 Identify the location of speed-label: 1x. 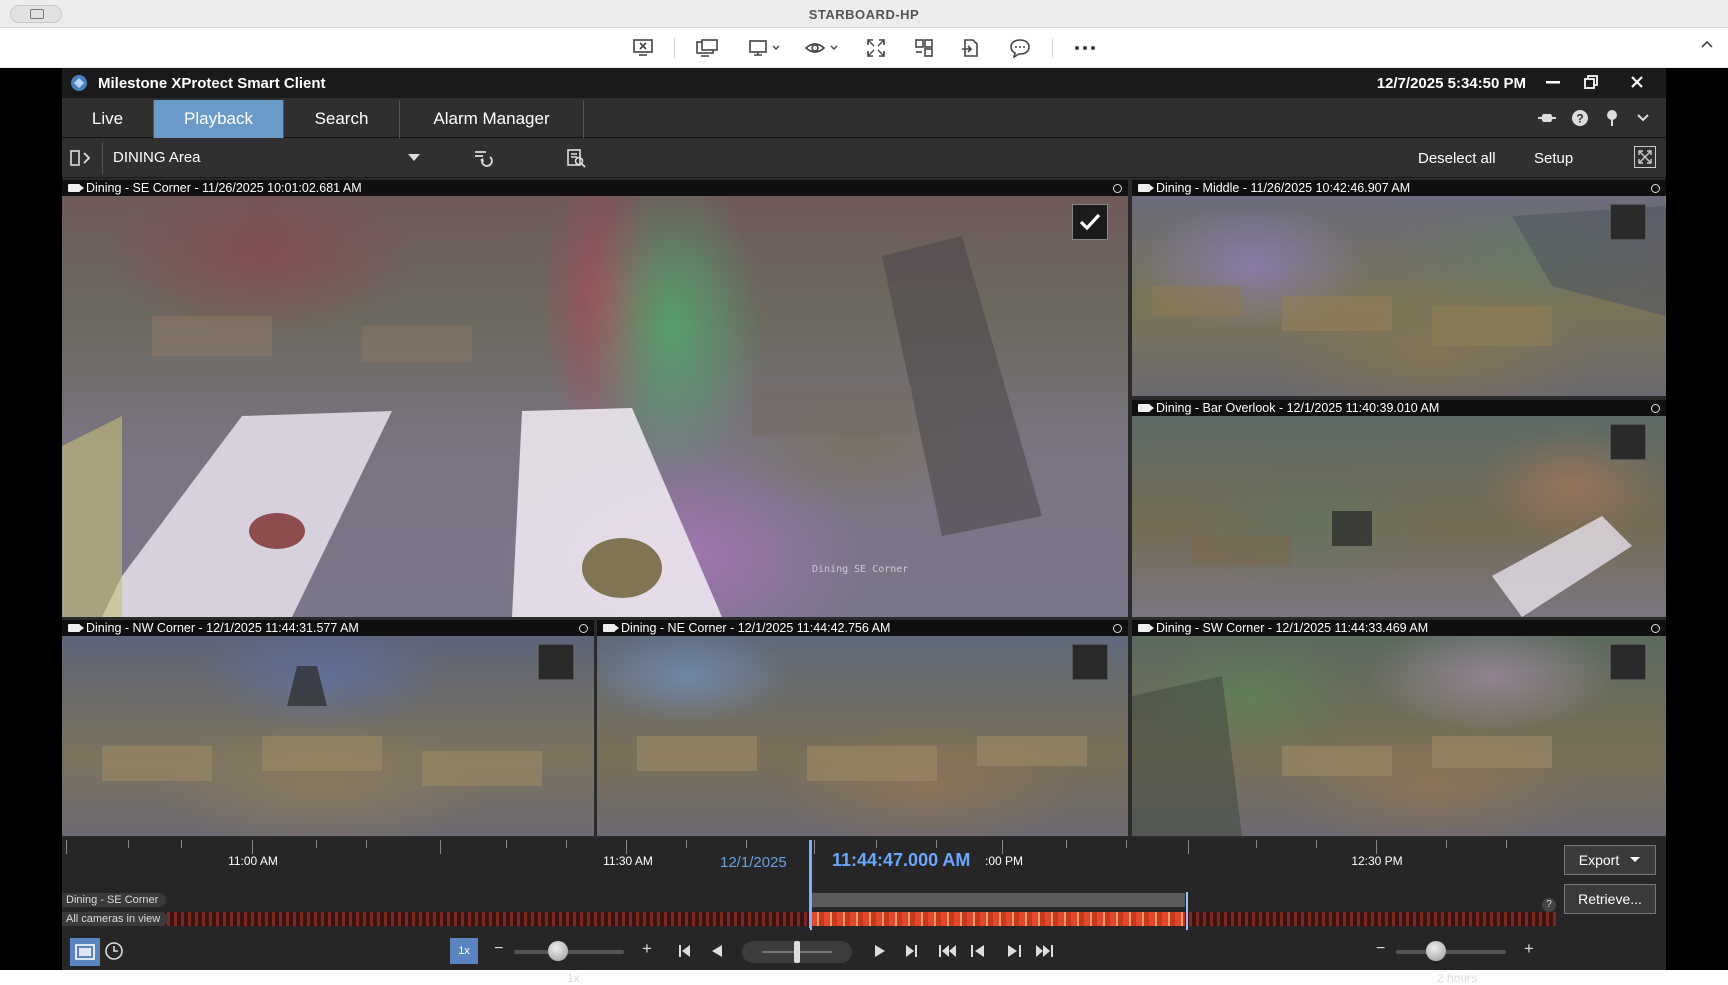
(573, 978).